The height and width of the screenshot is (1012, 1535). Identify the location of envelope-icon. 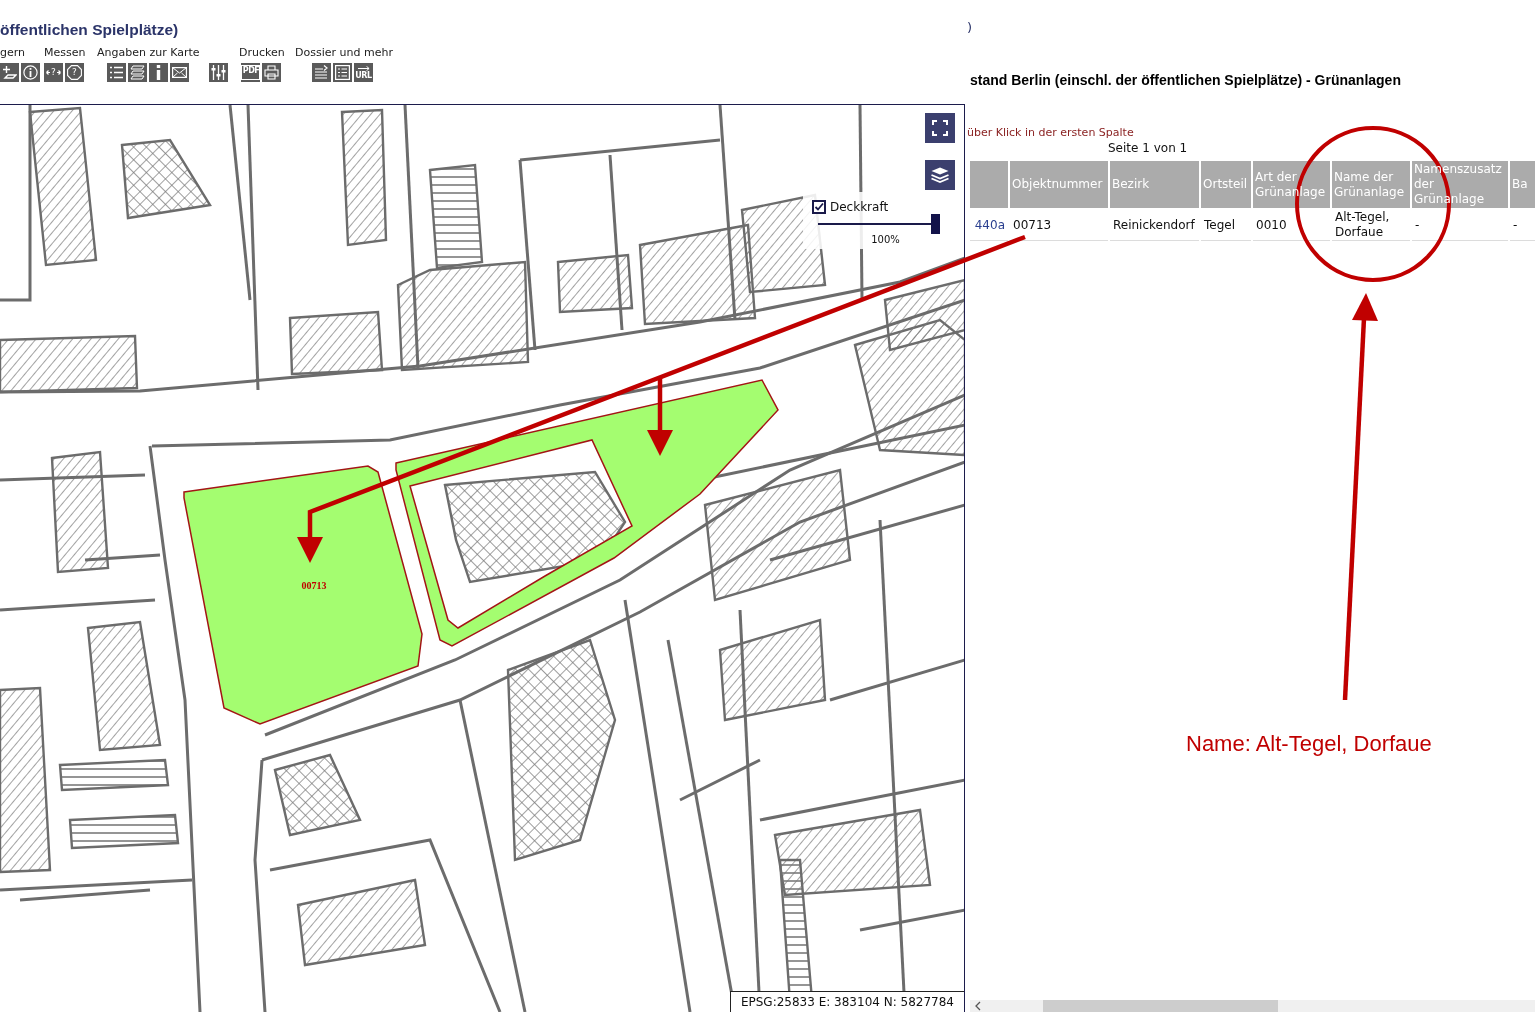
(179, 72).